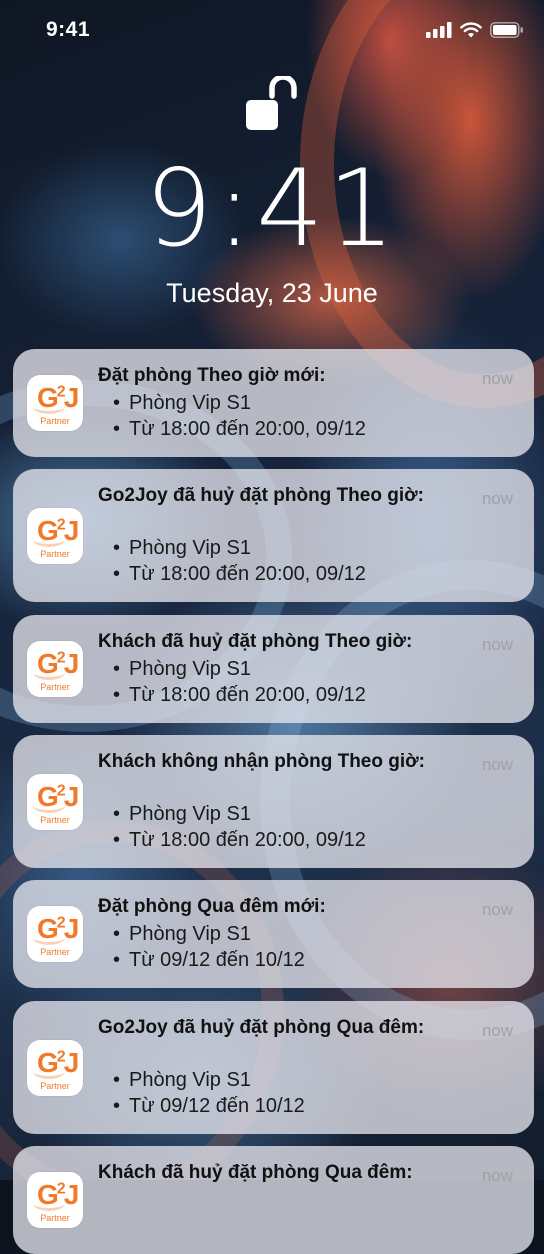  Describe the element at coordinates (261, 1027) in the screenshot. I see `notification-title: Go2Joy đã huỷ đặt phòng Qua đêm:` at that location.